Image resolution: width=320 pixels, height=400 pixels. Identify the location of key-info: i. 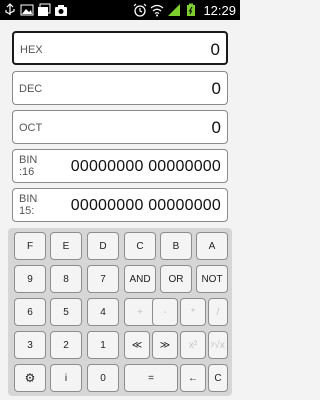
(66, 378).